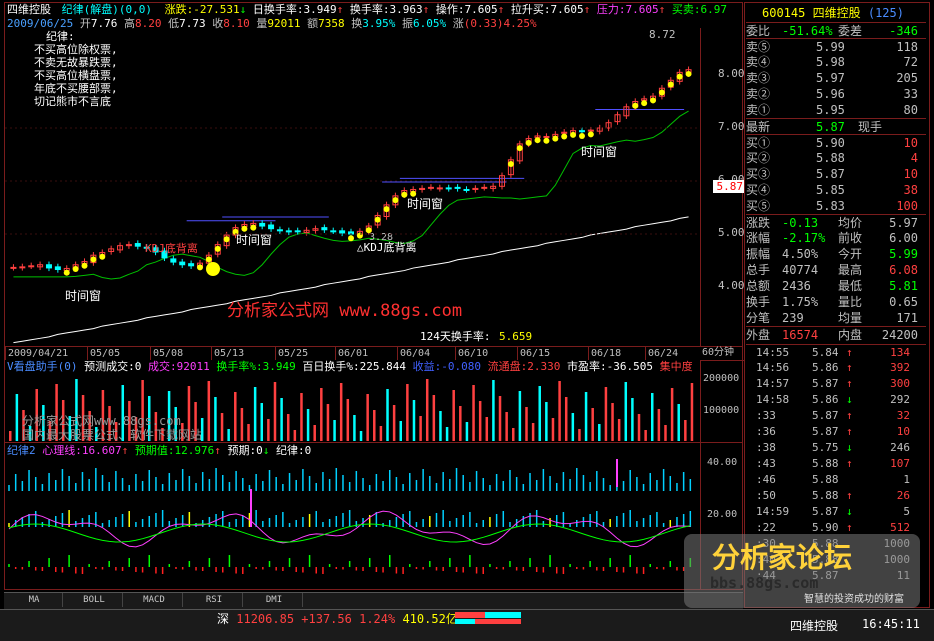  What do you see at coordinates (731, 126) in the screenshot?
I see `price-tick: 7.00` at bounding box center [731, 126].